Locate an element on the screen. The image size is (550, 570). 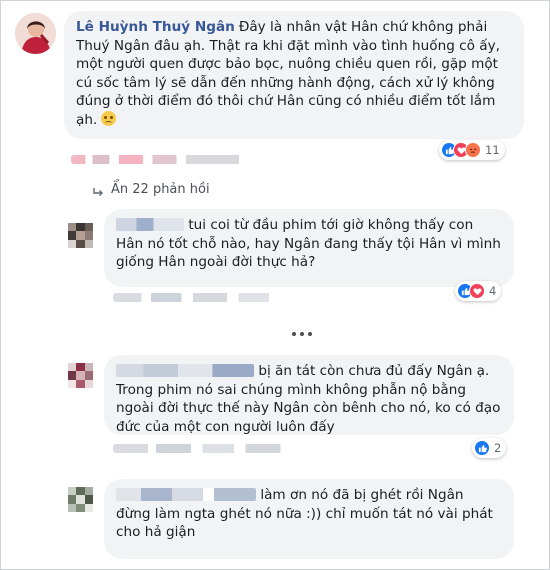
sad-face-icon is located at coordinates (109, 118).